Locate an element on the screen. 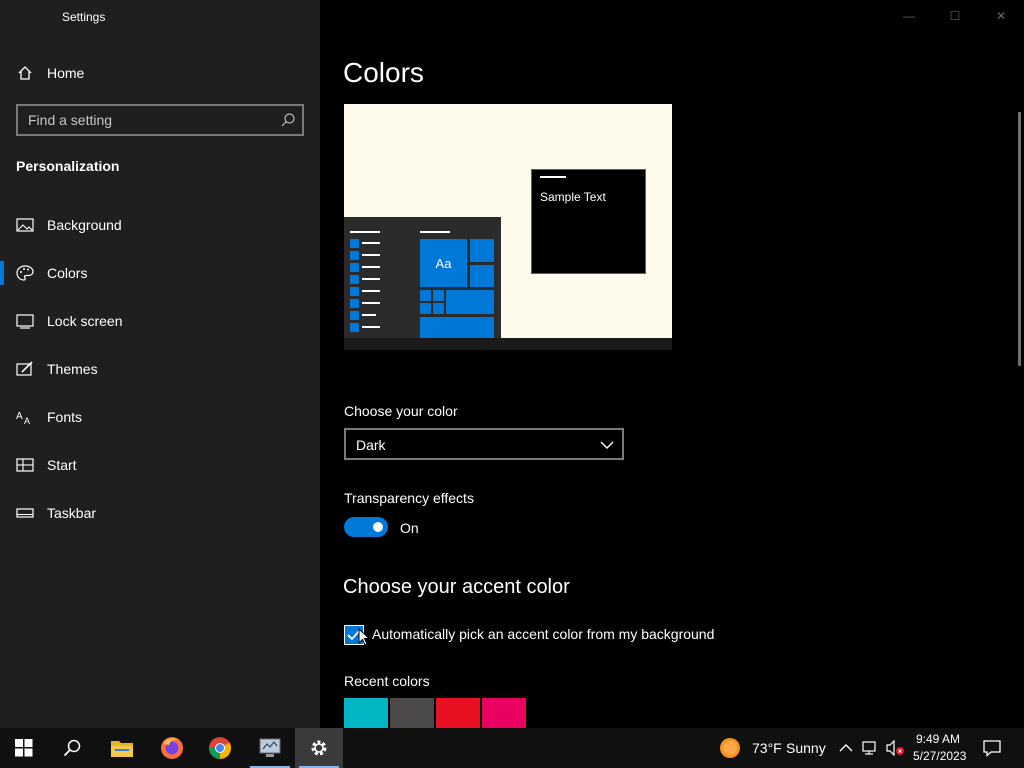  chrome-icon is located at coordinates (220, 748).